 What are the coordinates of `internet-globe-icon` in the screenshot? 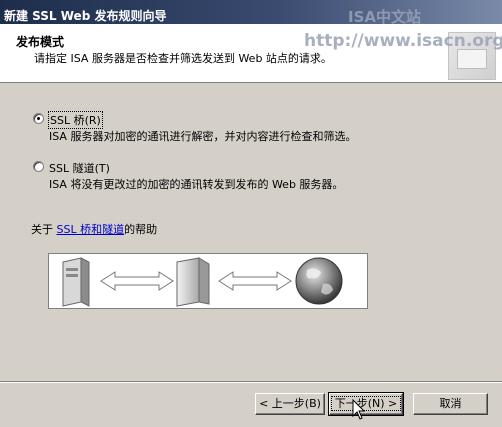 It's located at (319, 281).